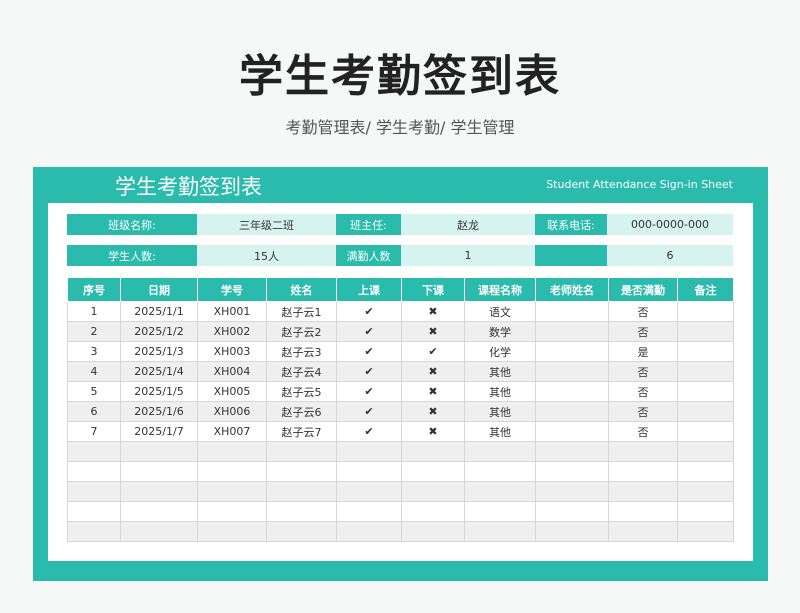 This screenshot has width=800, height=613. What do you see at coordinates (159, 331) in the screenshot?
I see `date-cell: 2025/1/2` at bounding box center [159, 331].